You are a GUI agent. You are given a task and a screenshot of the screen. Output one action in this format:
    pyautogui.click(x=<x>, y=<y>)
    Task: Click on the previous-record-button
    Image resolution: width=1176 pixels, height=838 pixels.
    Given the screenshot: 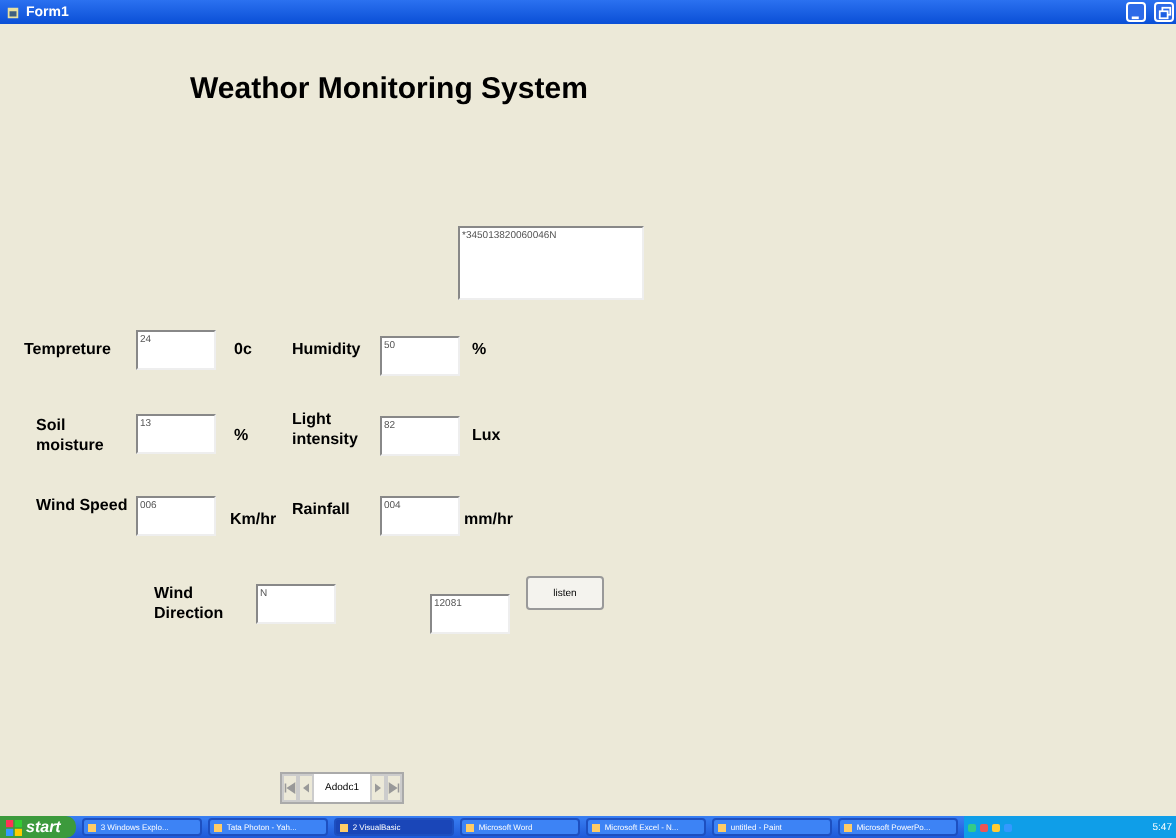 What is the action you would take?
    pyautogui.click(x=306, y=788)
    